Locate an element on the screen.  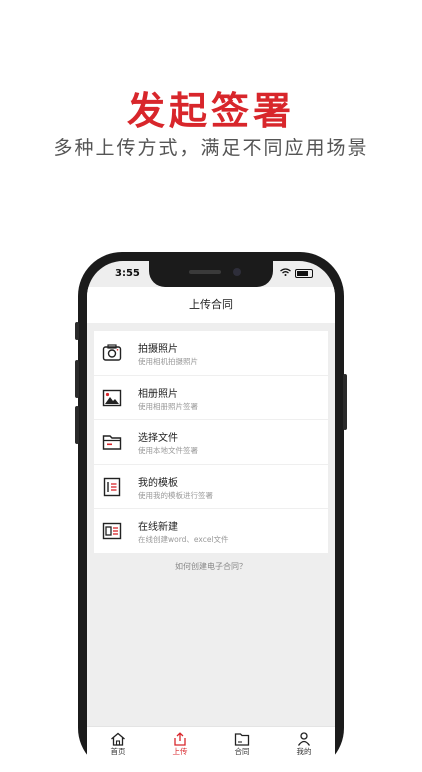
menu-item-title: 在线新建 is located at coordinates (158, 527).